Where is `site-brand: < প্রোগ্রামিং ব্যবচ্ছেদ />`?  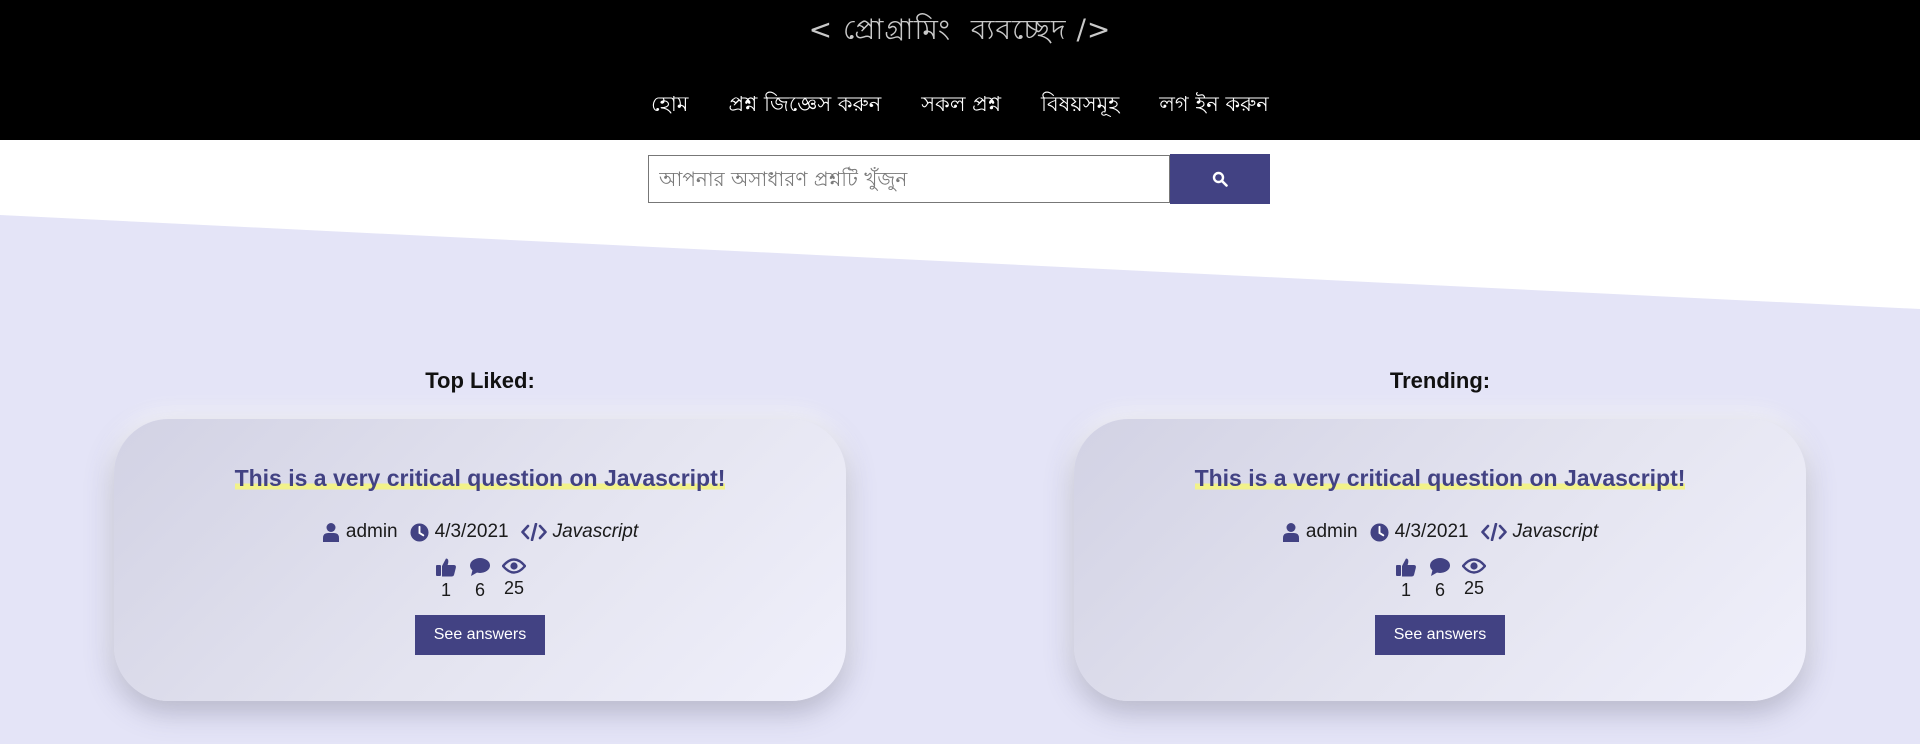
site-brand: < প্রোগ্রামিং ব্যবচ্ছেদ /> is located at coordinates (960, 31).